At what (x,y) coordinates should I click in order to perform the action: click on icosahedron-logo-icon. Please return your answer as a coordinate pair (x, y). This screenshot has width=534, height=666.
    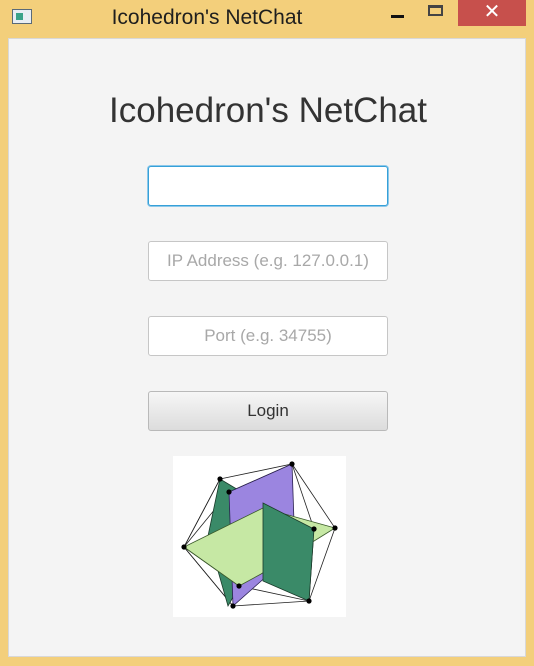
    Looking at the image, I should click on (259, 535).